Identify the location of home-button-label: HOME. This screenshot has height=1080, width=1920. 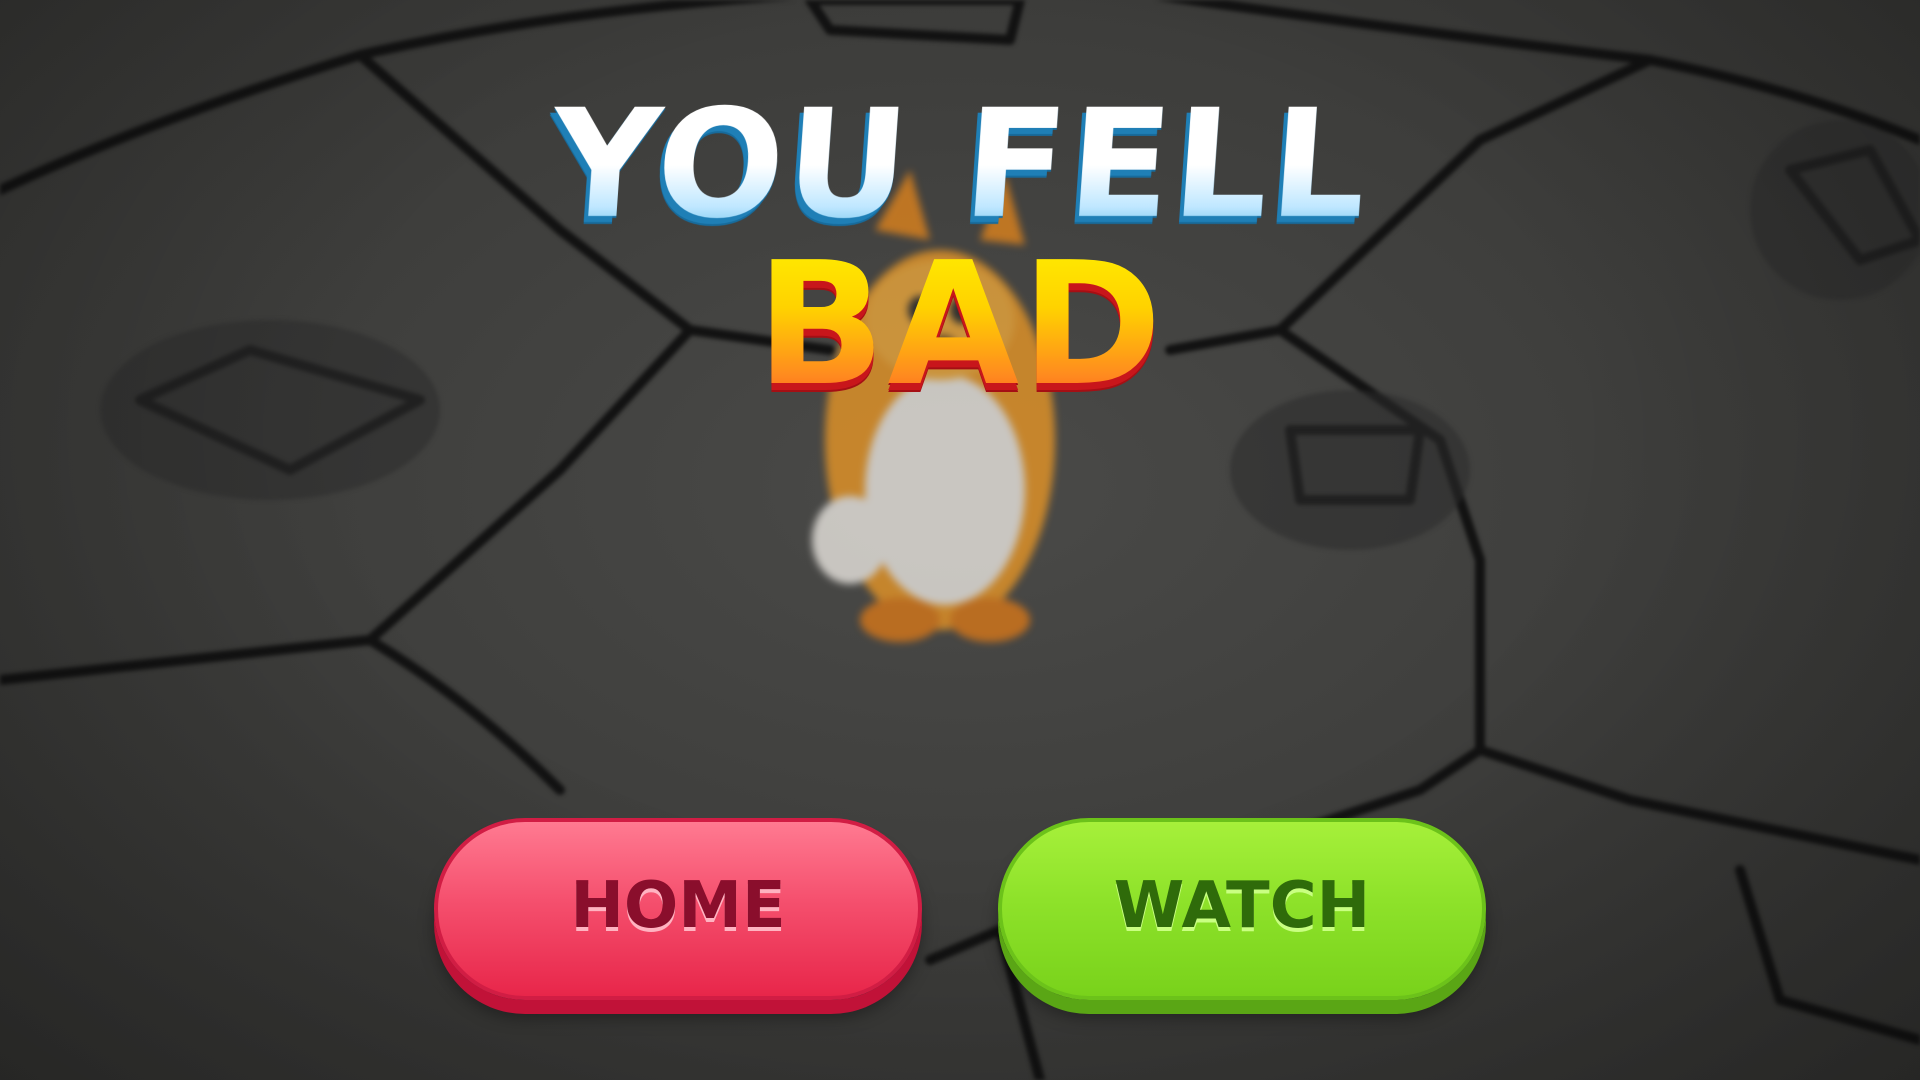
(678, 906).